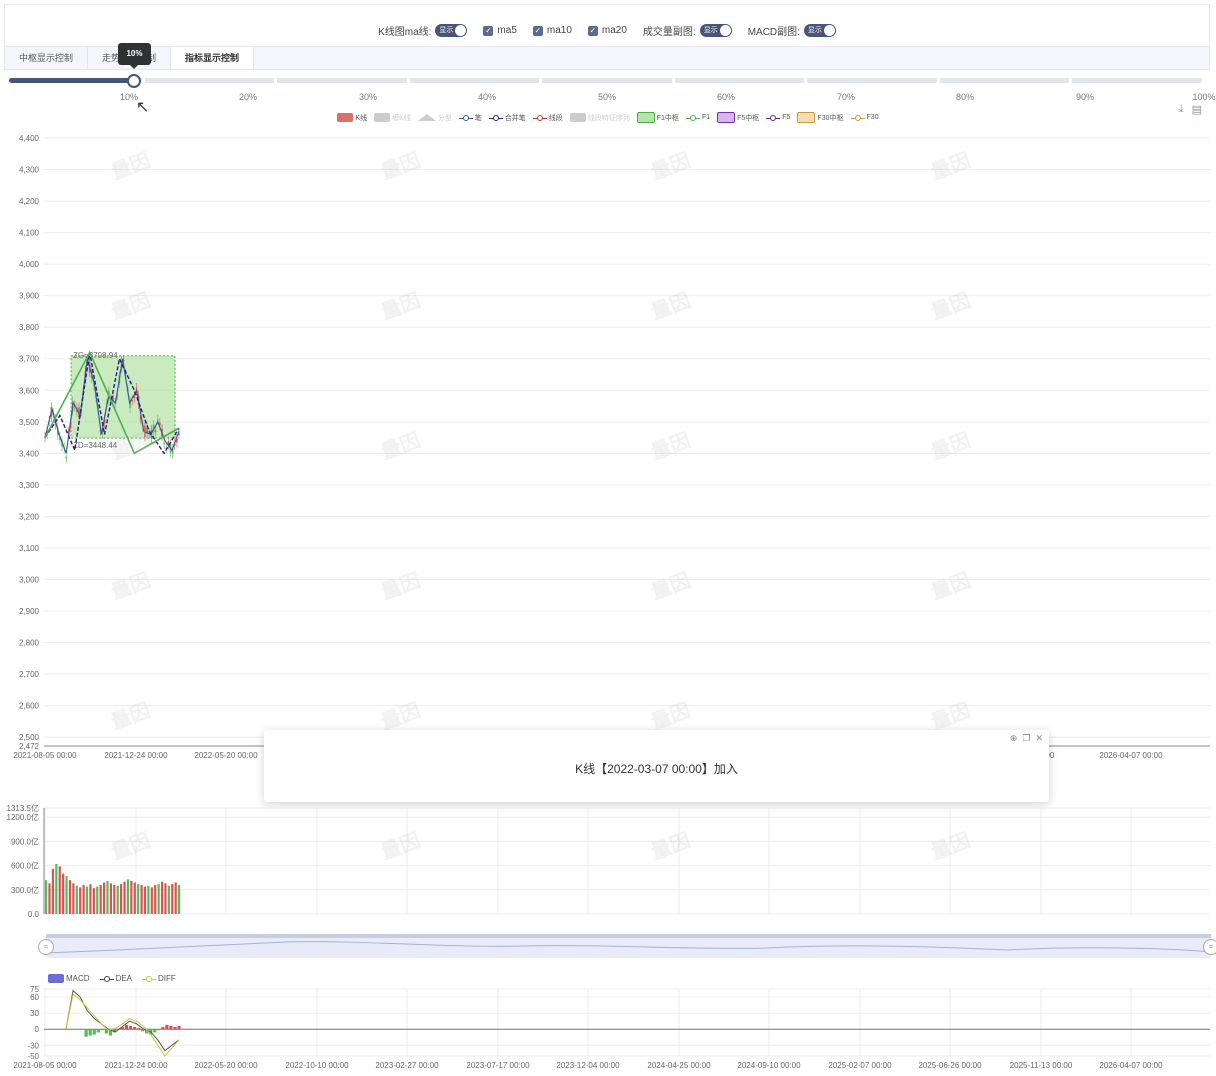 This screenshot has width=1216, height=1076. I want to click on progress-slider, so click(607, 80).